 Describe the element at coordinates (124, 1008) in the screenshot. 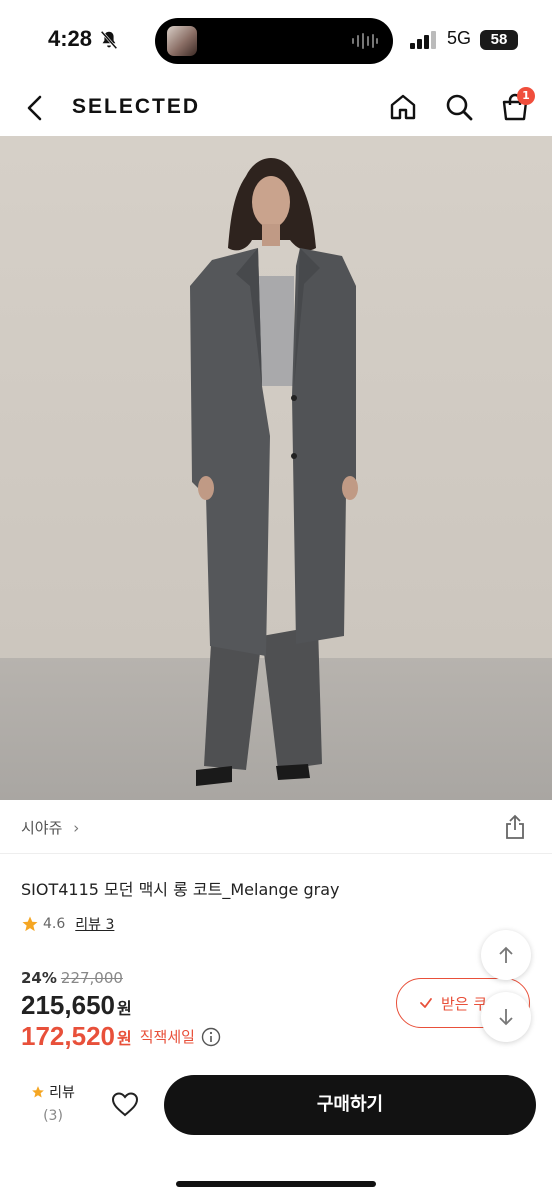

I see `price-unit: 원` at that location.